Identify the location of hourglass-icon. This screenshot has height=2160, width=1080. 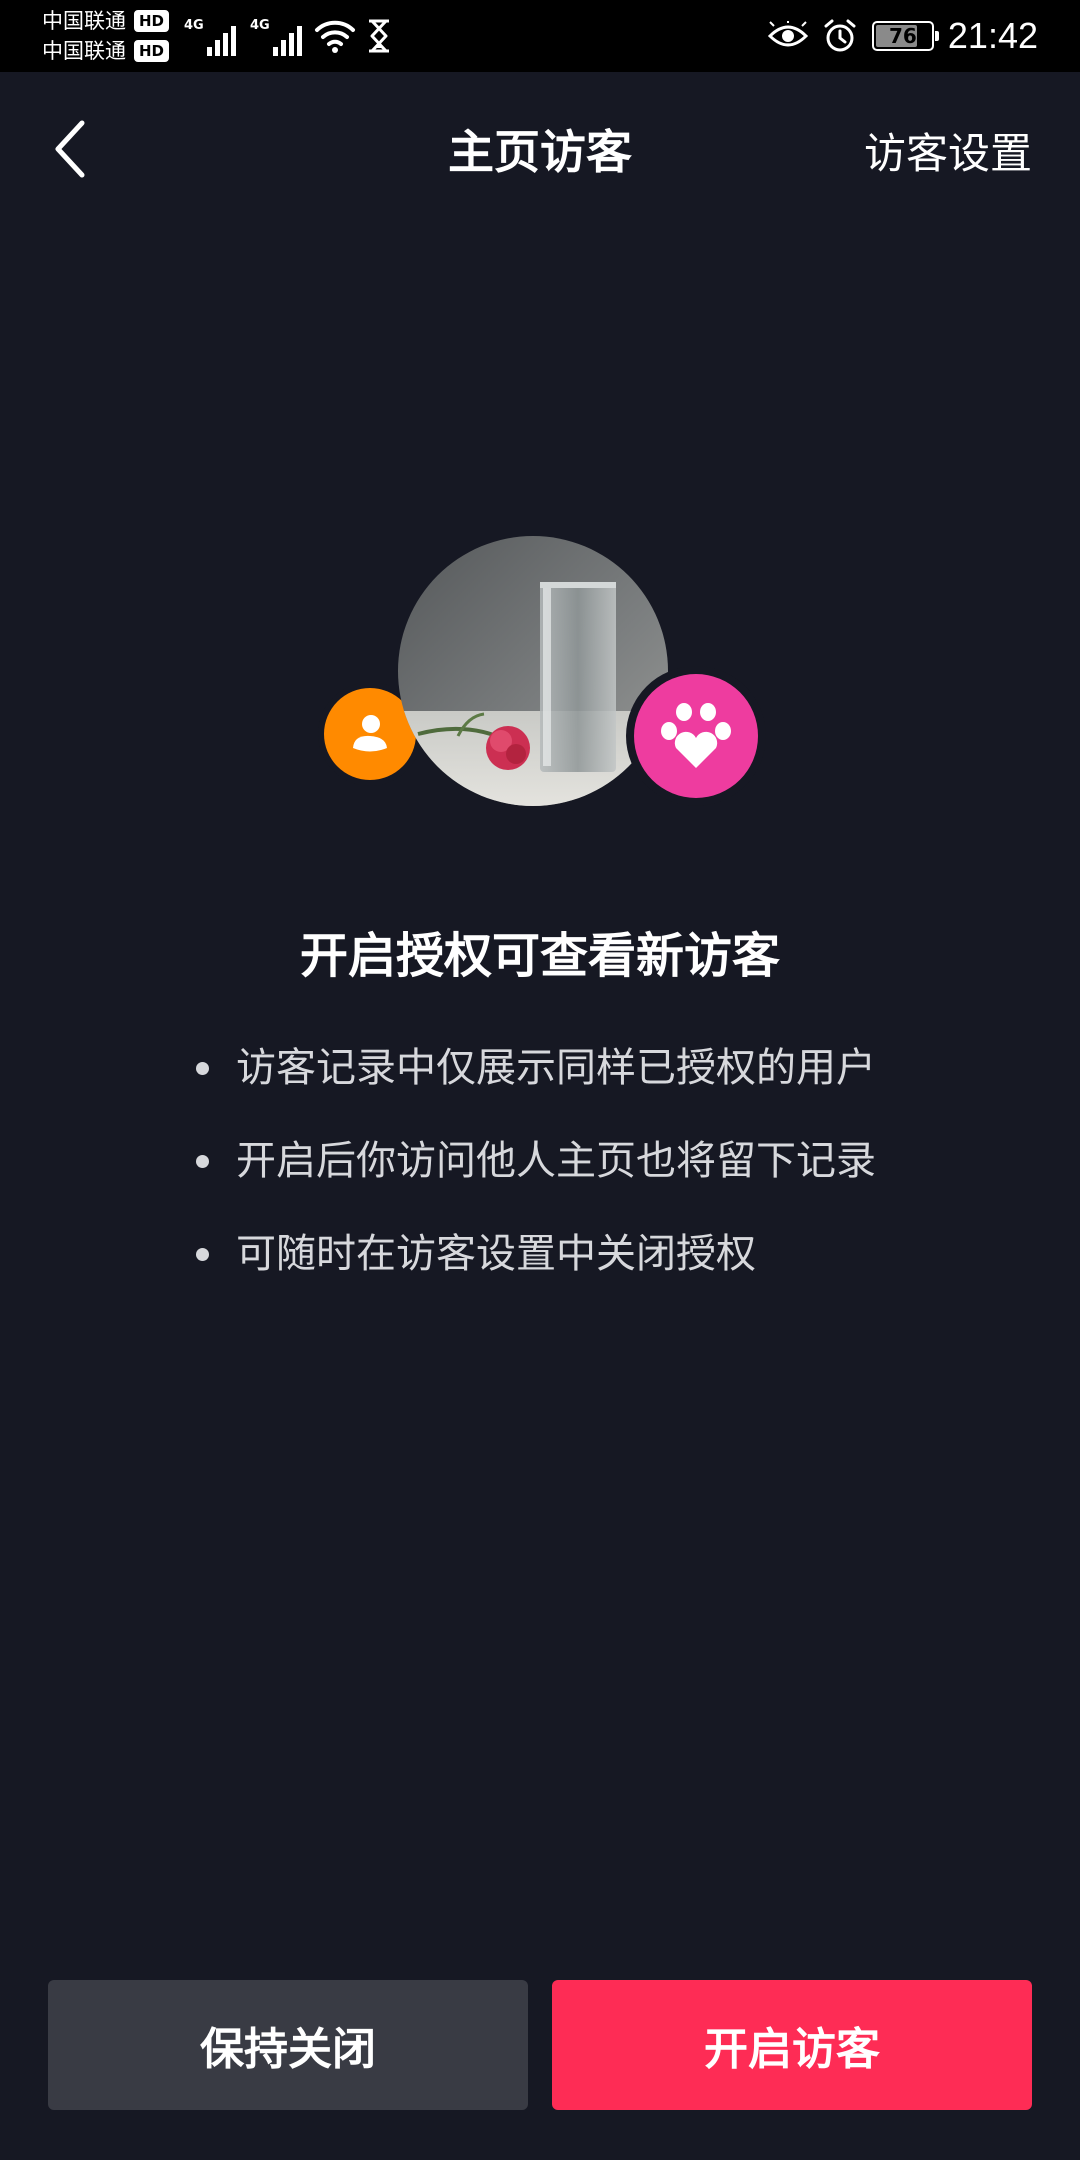
(379, 36).